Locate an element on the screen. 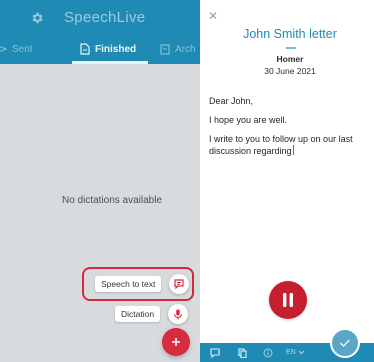 This screenshot has height=362, width=374. active-tab-indicator is located at coordinates (110, 62).